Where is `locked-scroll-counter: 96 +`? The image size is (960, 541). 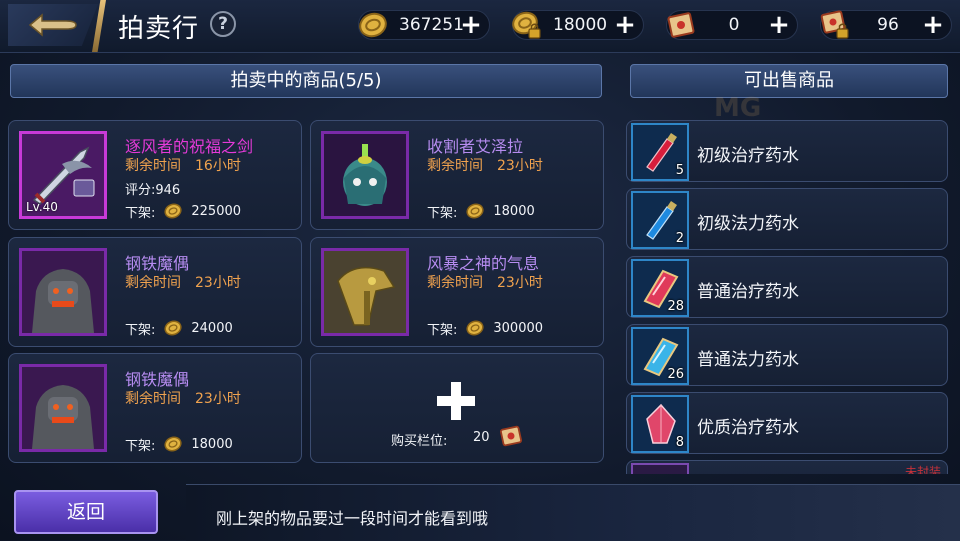 locked-scroll-counter: 96 + is located at coordinates (886, 25).